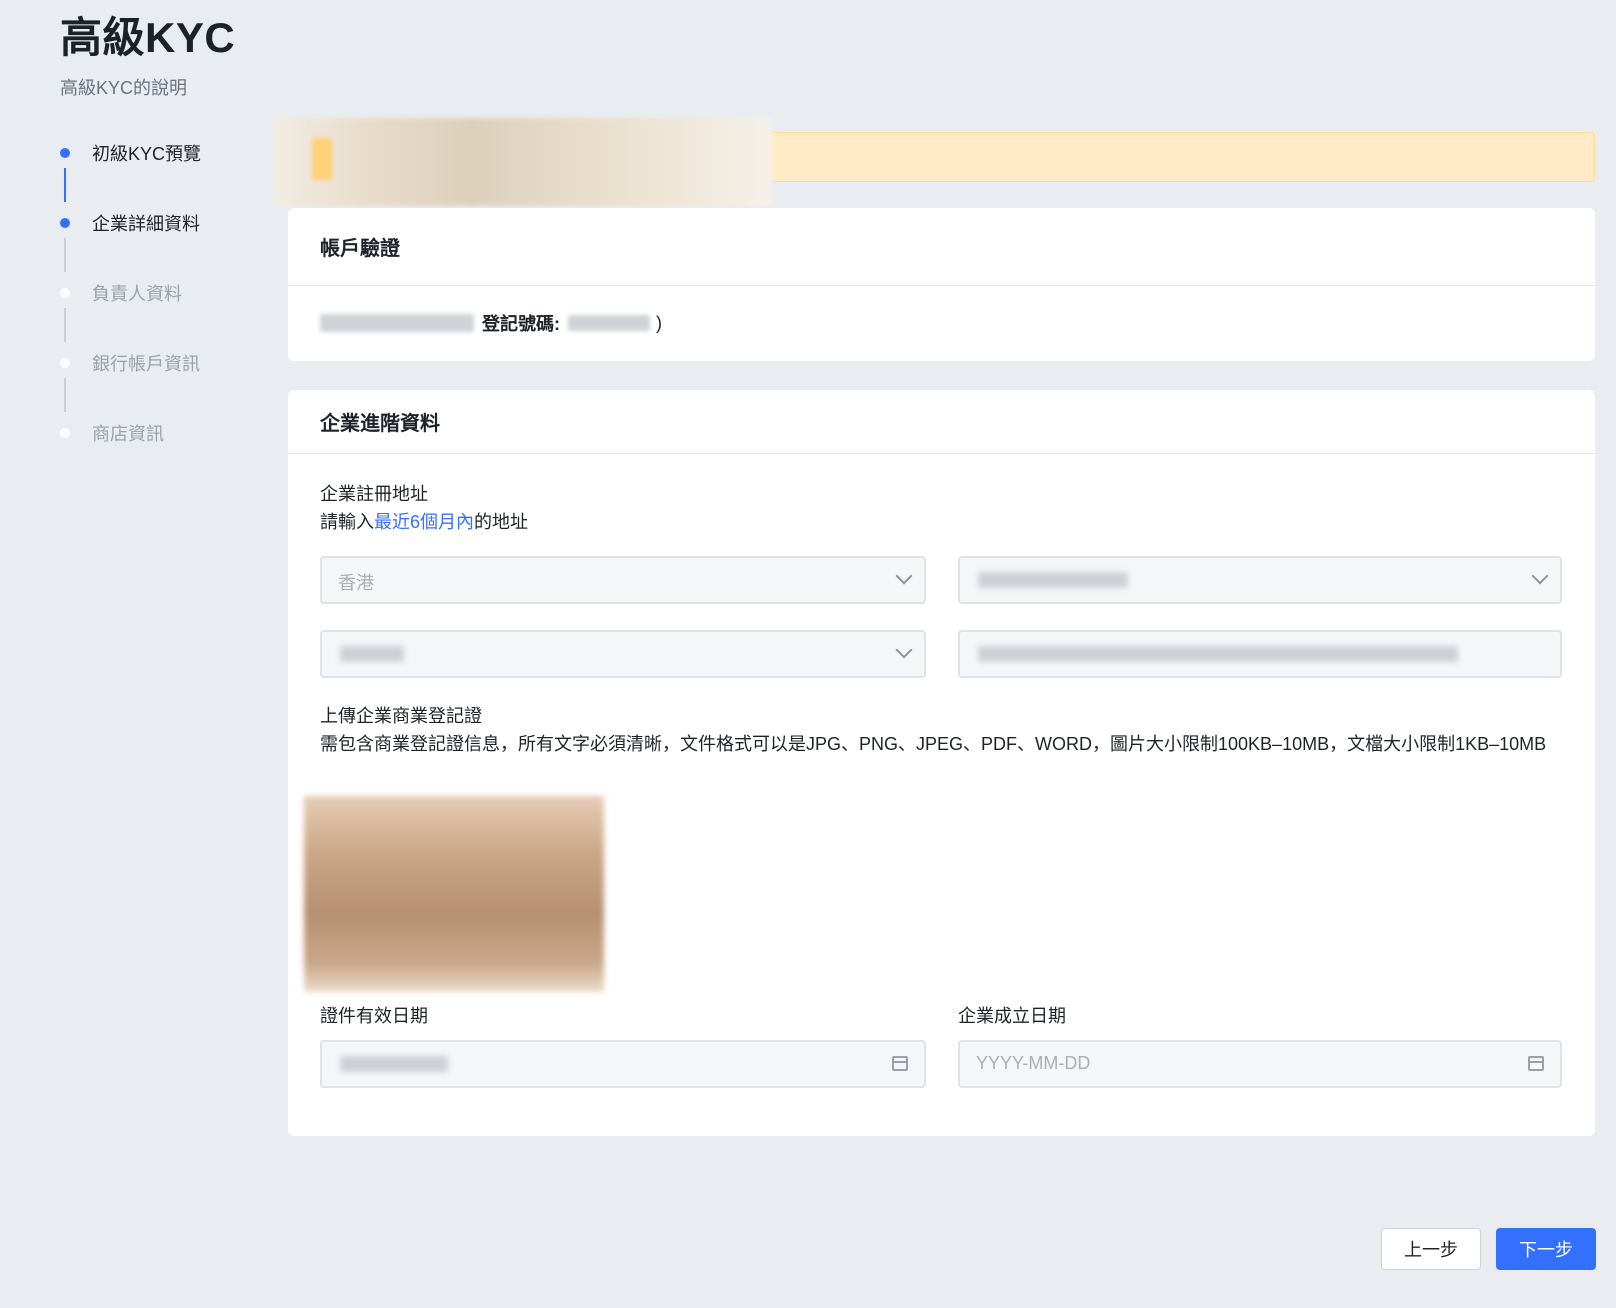 This screenshot has width=1616, height=1308. Describe the element at coordinates (623, 580) in the screenshot. I see `country-select: 香港` at that location.